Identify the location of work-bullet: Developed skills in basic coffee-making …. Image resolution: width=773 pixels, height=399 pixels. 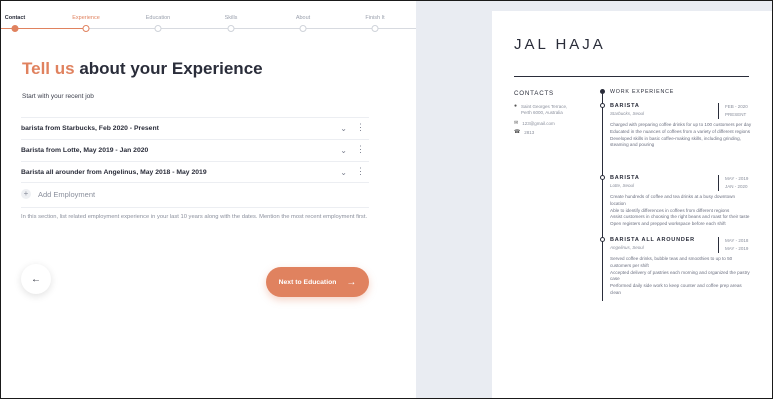
(675, 141).